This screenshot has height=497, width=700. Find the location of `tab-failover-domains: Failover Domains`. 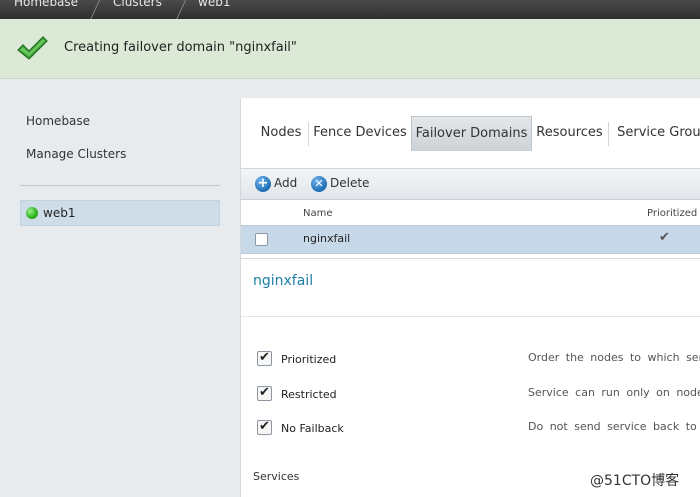

tab-failover-domains: Failover Domains is located at coordinates (471, 133).